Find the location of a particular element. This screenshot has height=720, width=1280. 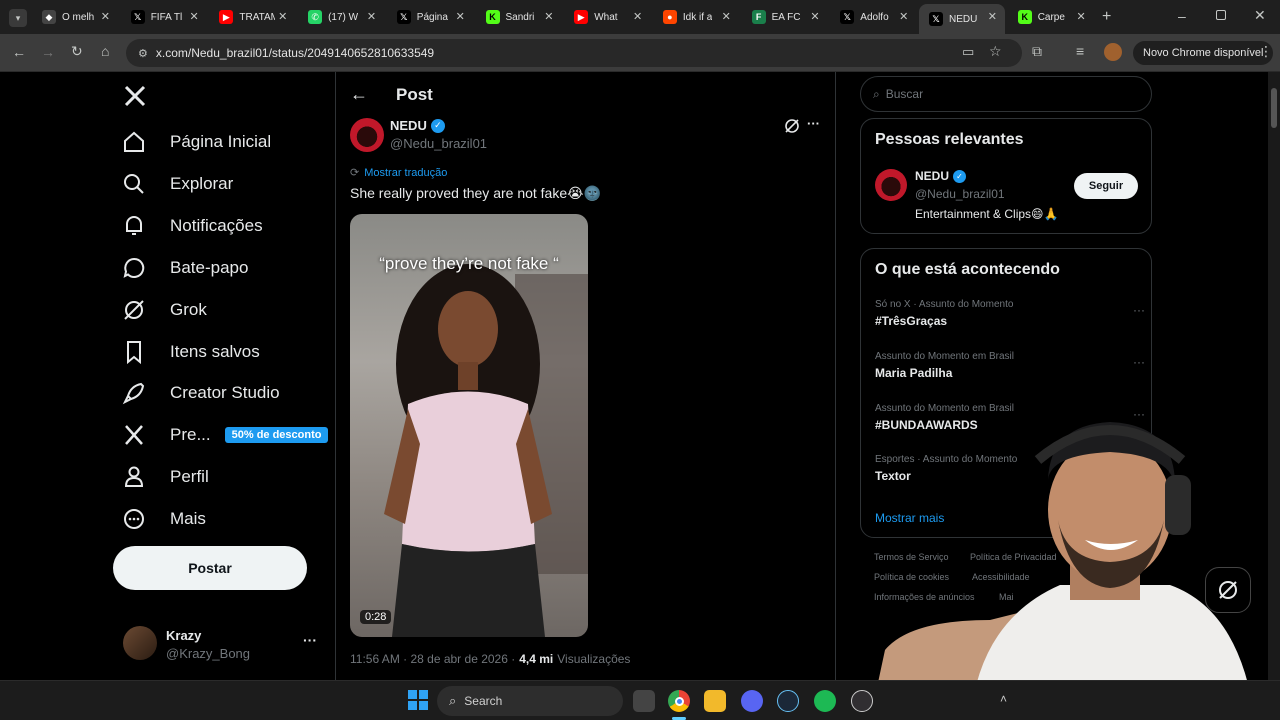

nav-item-label: Itens salvos is located at coordinates (215, 351).